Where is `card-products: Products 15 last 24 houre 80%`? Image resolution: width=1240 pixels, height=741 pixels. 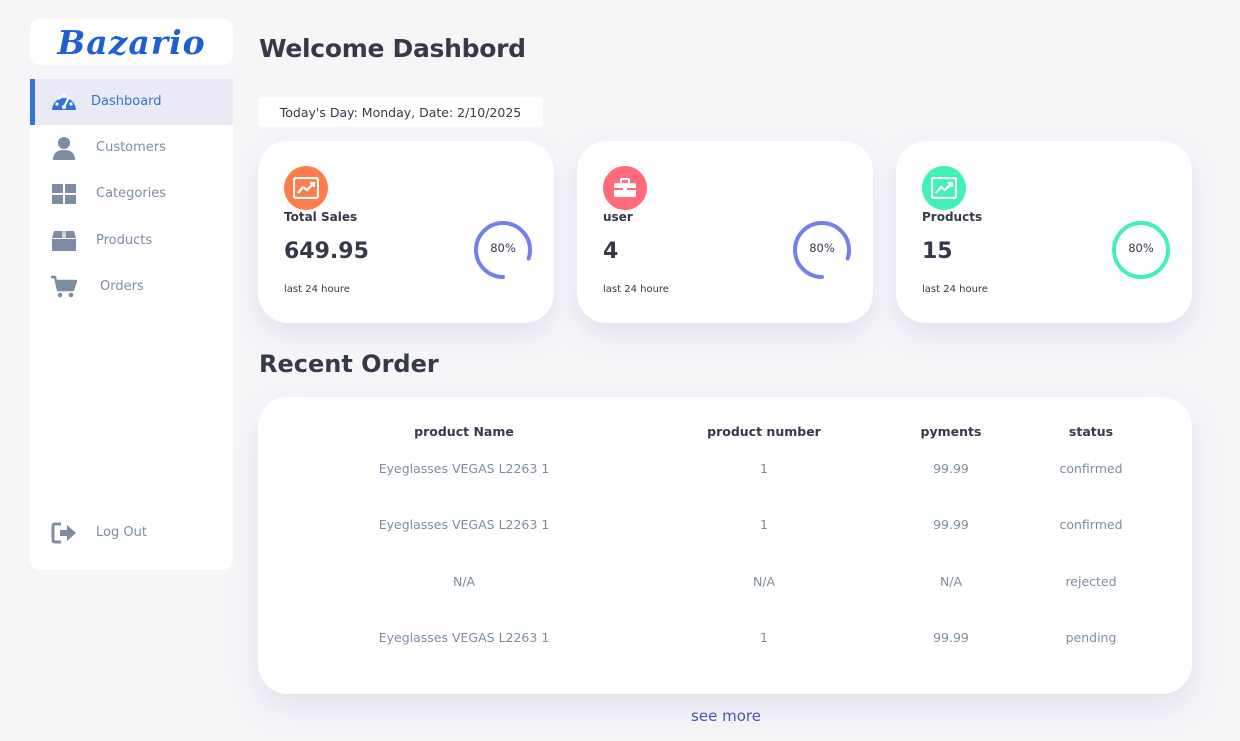 card-products: Products 15 last 24 houre 80% is located at coordinates (1044, 232).